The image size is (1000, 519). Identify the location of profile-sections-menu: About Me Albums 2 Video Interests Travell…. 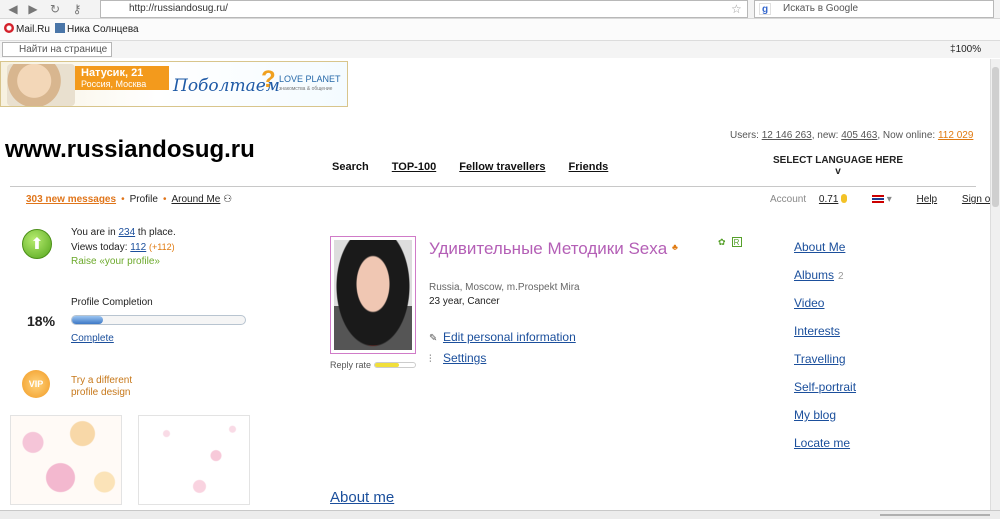
(825, 351).